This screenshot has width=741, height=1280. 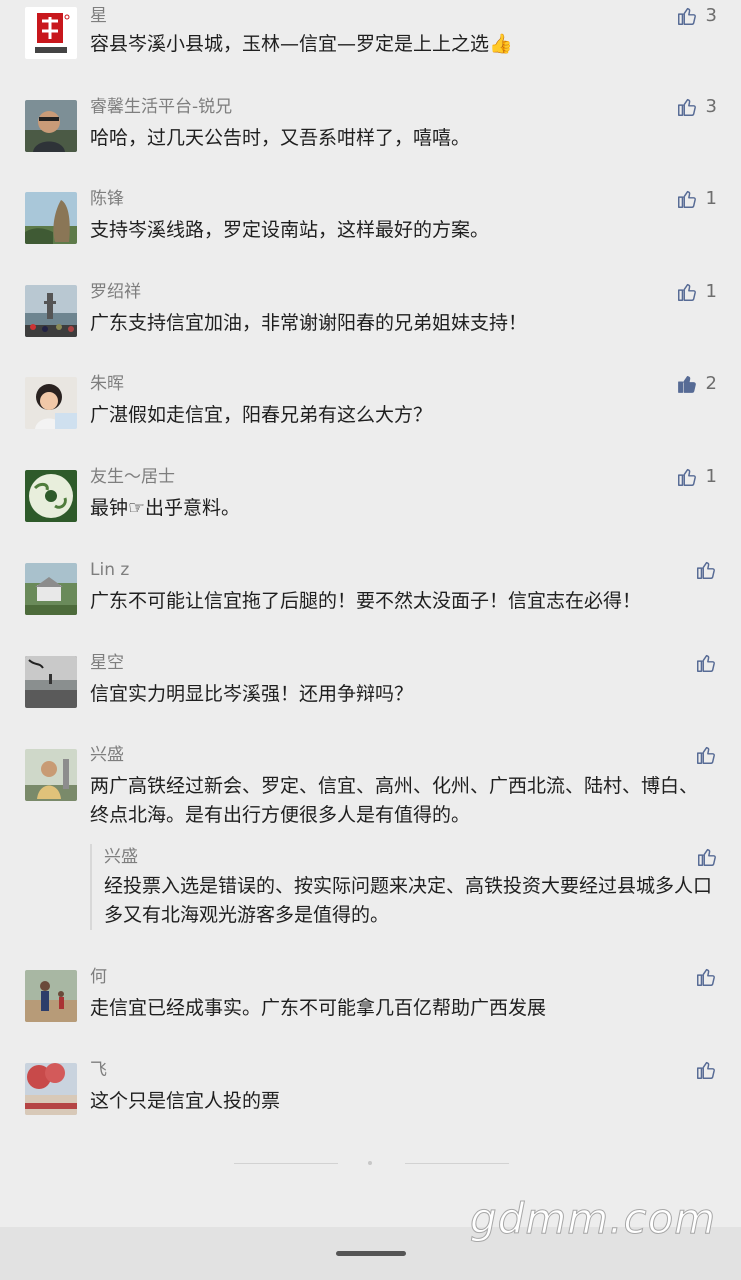 I want to click on watermark: gdmm.com, so click(x=593, y=1219).